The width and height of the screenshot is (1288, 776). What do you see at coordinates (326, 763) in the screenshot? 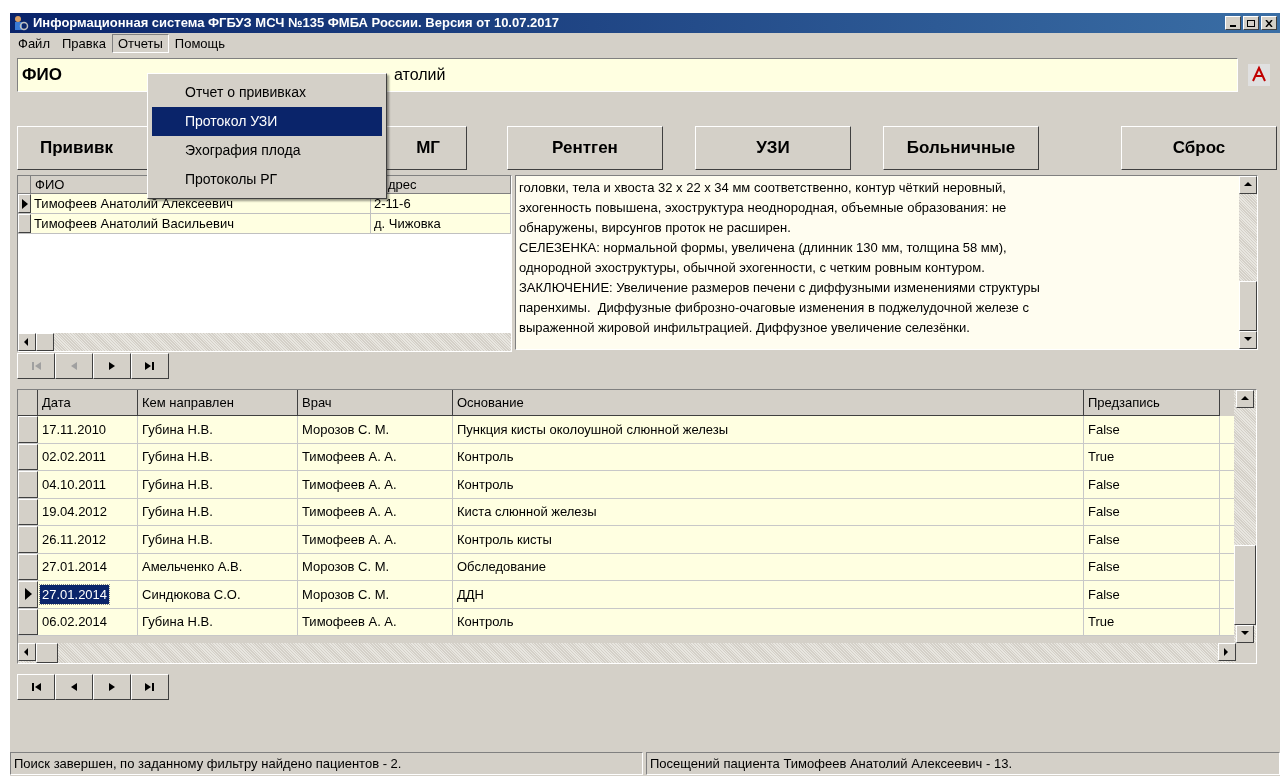
I see `status-panel: Поиск завершен, по заданному фильтру найдено пациентов - 2.` at bounding box center [326, 763].